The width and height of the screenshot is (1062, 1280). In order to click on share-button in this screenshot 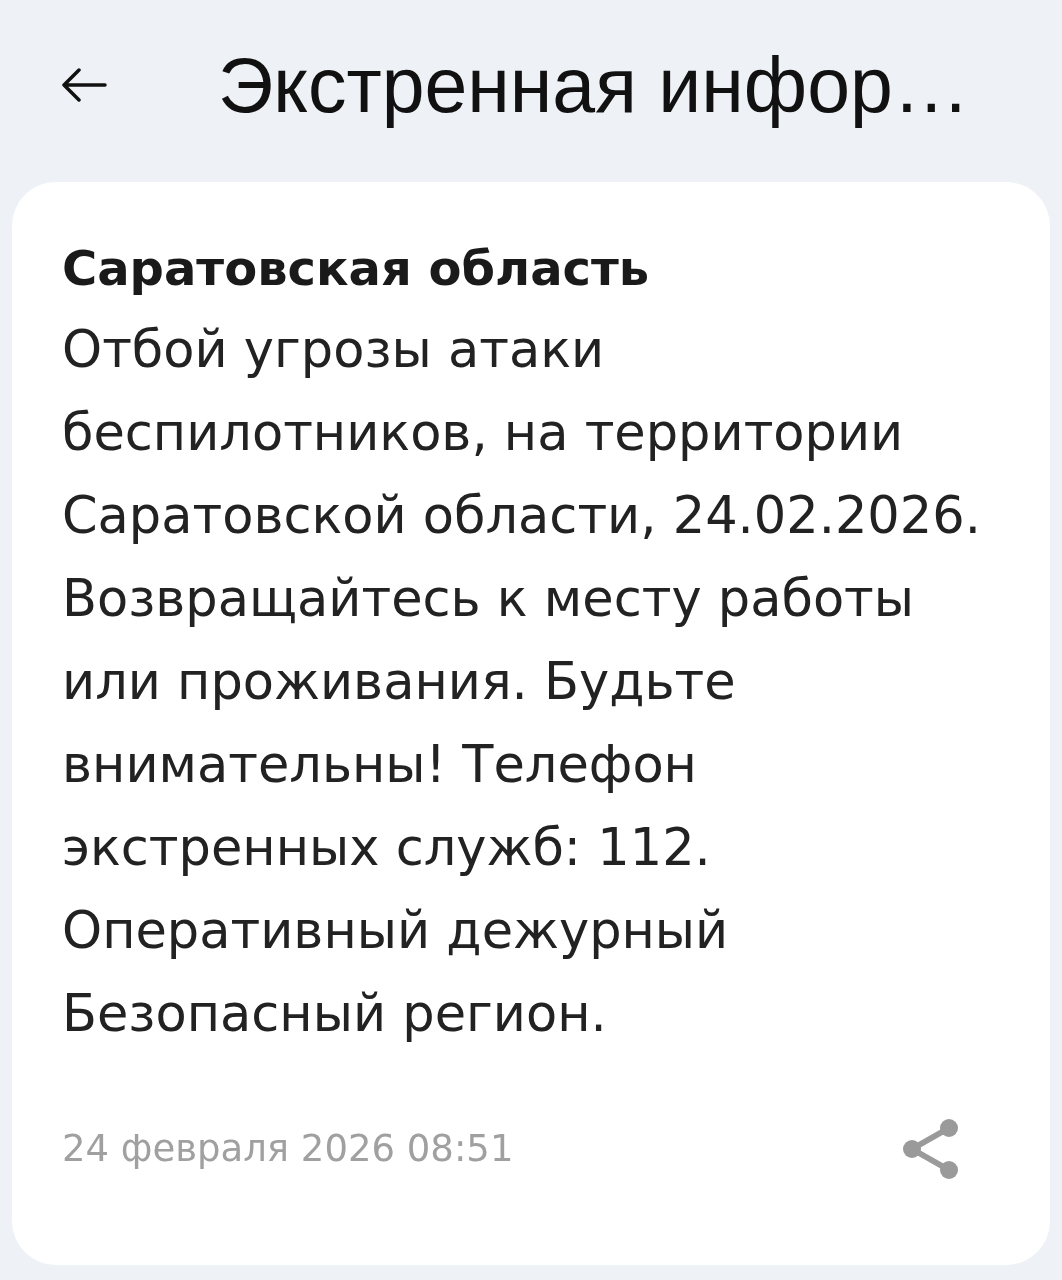, I will do `click(930, 1149)`.